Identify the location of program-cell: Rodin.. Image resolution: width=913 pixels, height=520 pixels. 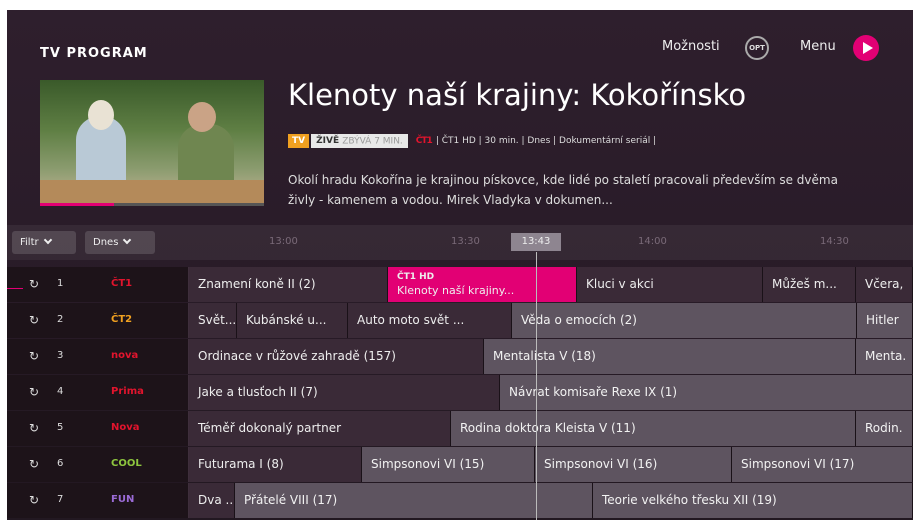
(884, 428).